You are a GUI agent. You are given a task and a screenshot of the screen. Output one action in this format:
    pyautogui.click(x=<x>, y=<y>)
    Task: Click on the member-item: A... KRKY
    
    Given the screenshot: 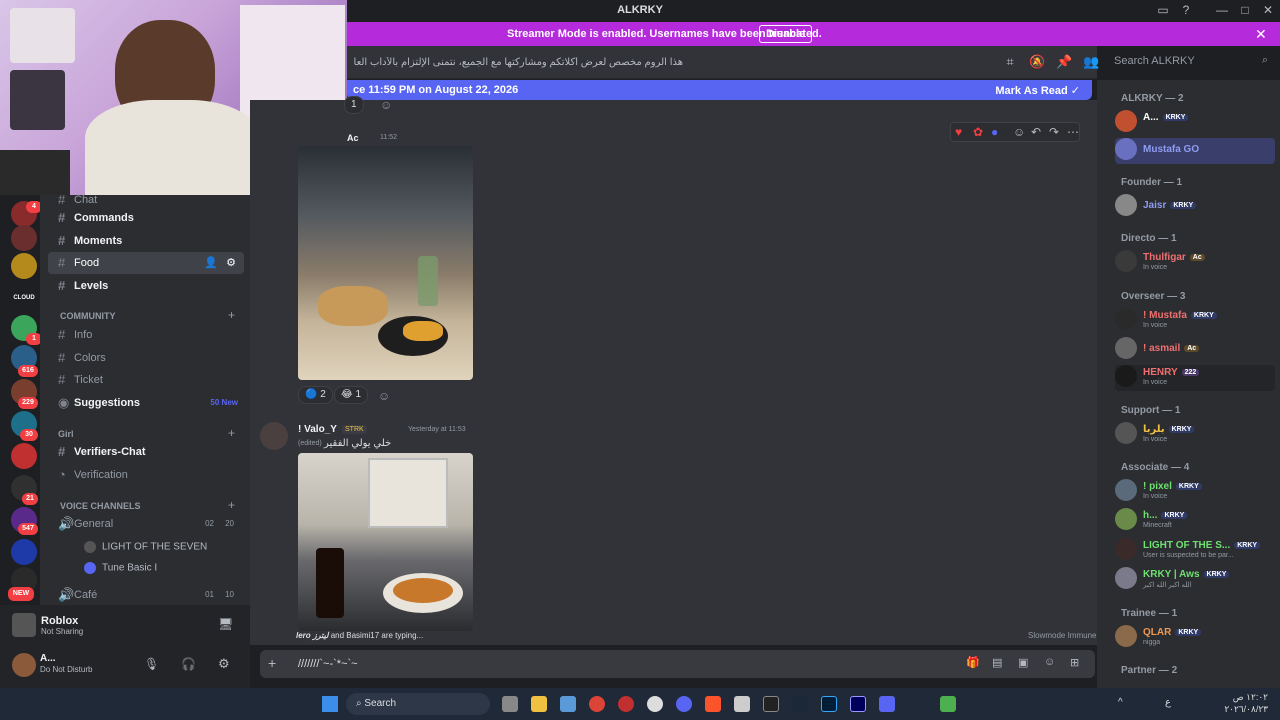 What is the action you would take?
    pyautogui.click(x=1195, y=123)
    